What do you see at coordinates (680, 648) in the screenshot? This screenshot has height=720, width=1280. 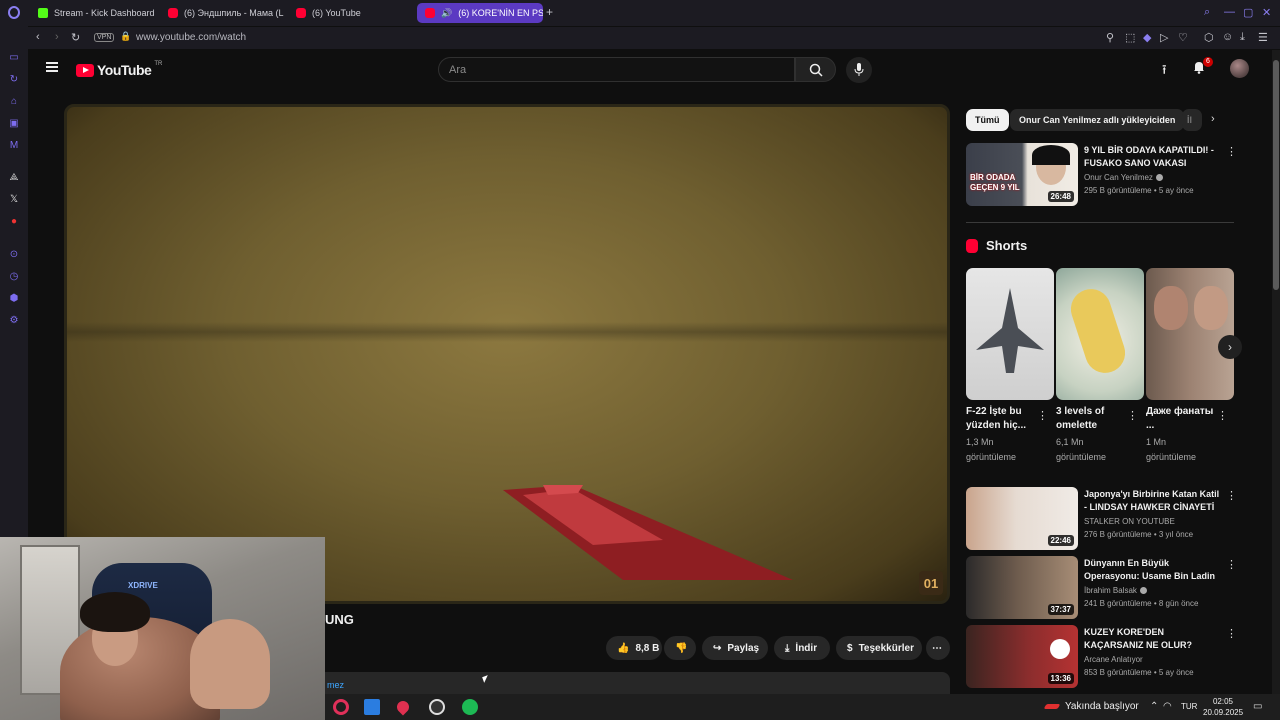 I see `dislike-button: 👎` at bounding box center [680, 648].